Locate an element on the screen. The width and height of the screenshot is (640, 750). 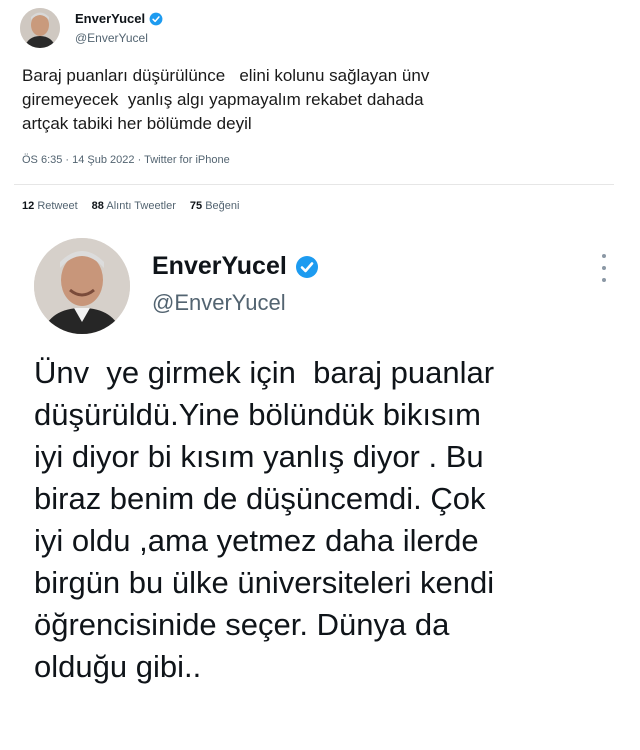
retweets-label: Retweet is located at coordinates (57, 206).